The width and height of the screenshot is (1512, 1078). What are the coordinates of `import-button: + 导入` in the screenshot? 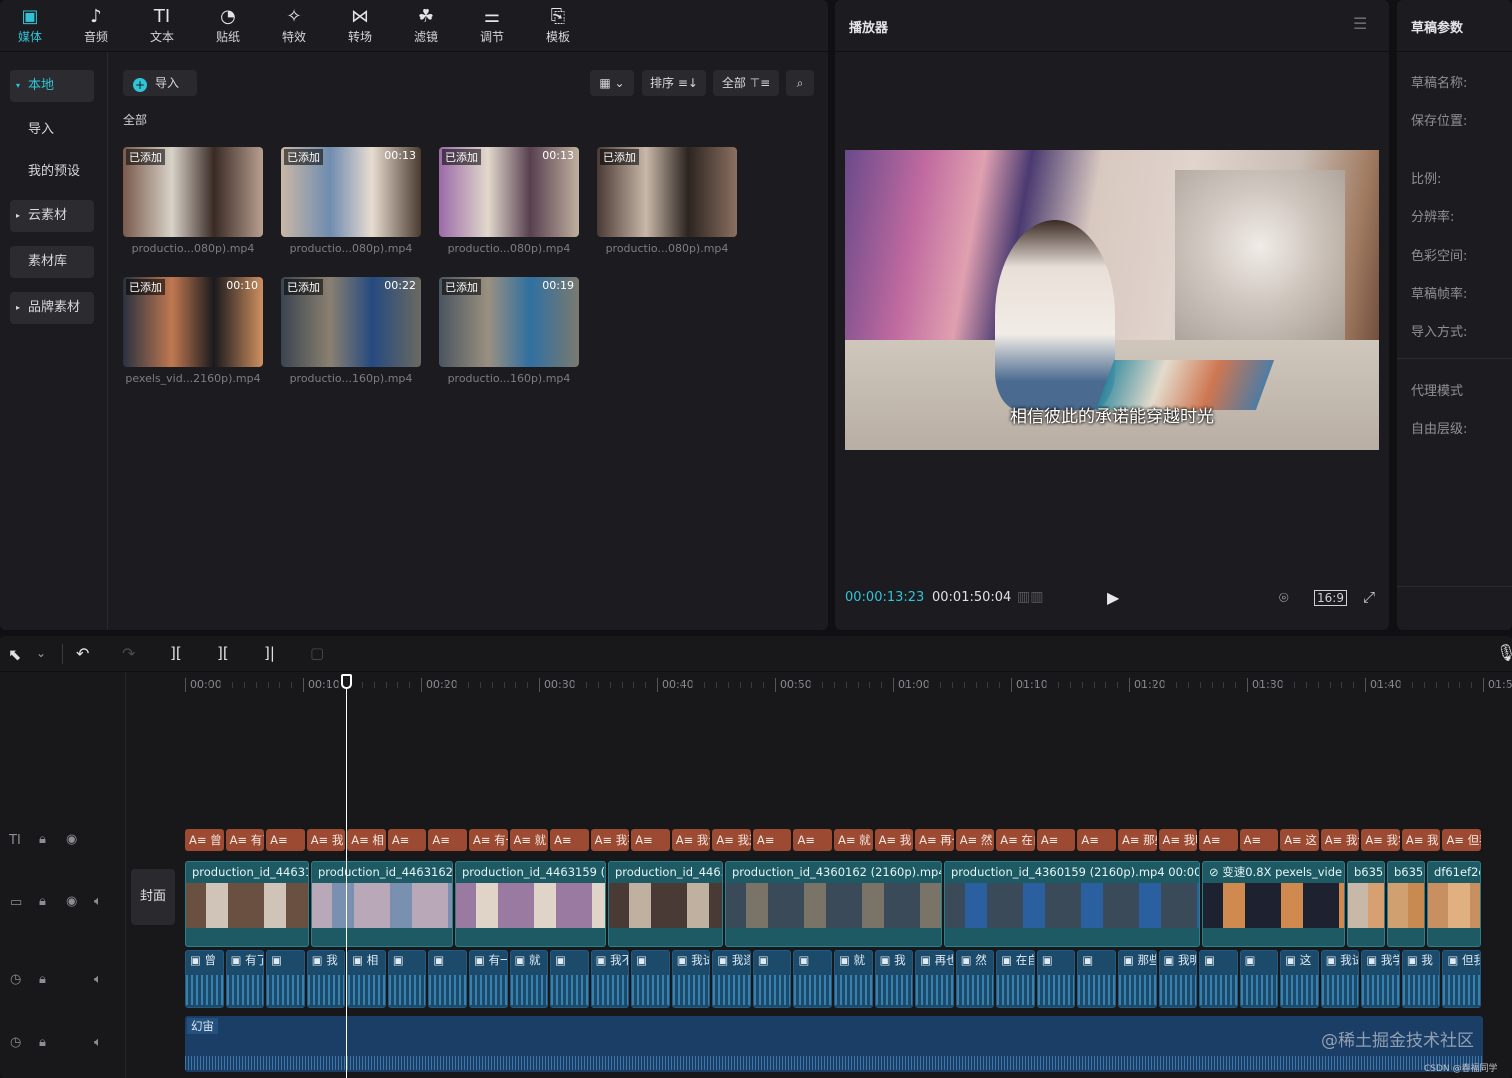 It's located at (160, 83).